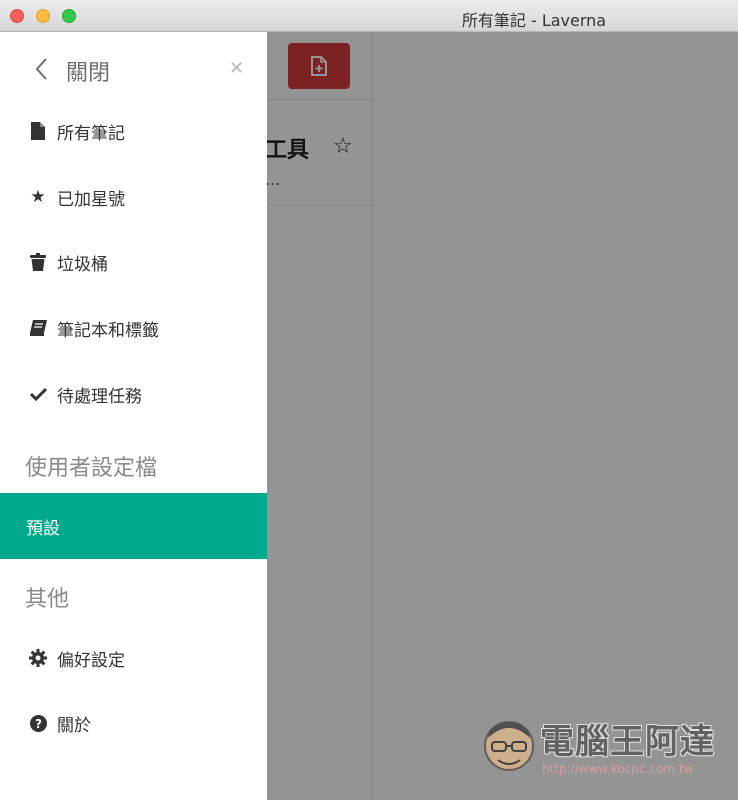  Describe the element at coordinates (43, 528) in the screenshot. I see `profile-label: 預設` at that location.